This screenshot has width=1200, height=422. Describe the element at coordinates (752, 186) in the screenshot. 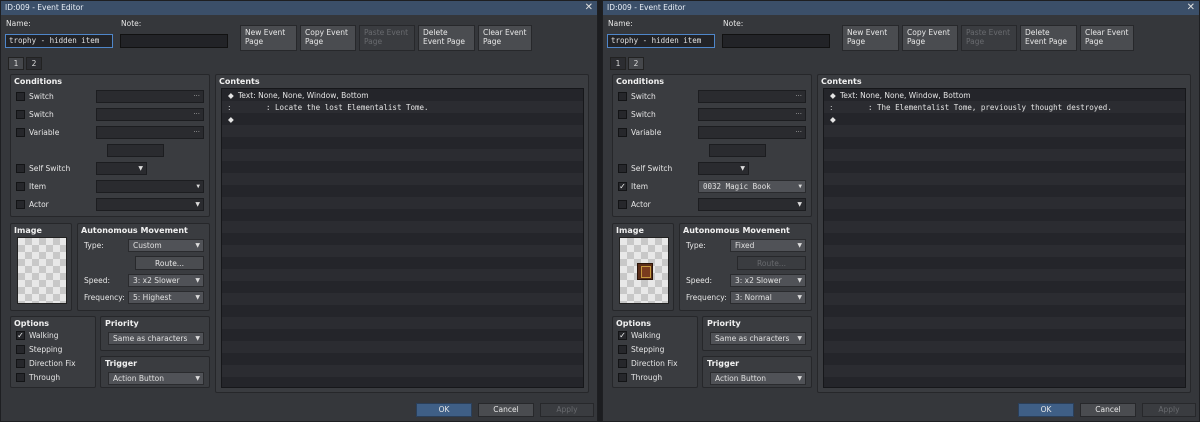

I see `item-select: 0032 Magic Book ▼` at that location.